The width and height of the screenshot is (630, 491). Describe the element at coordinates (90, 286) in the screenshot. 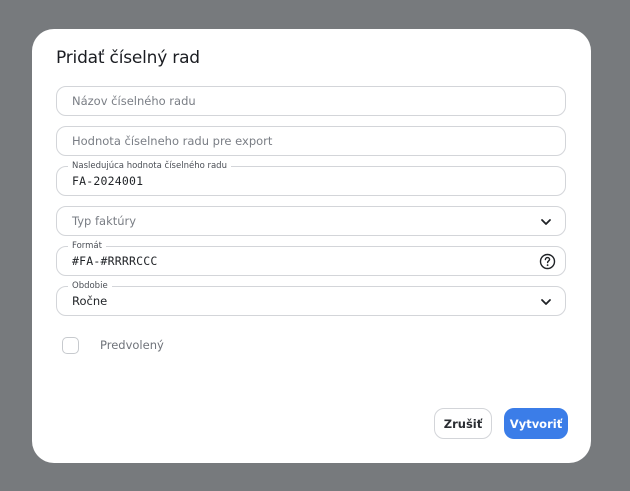

I see `period-label: Obdobie` at that location.